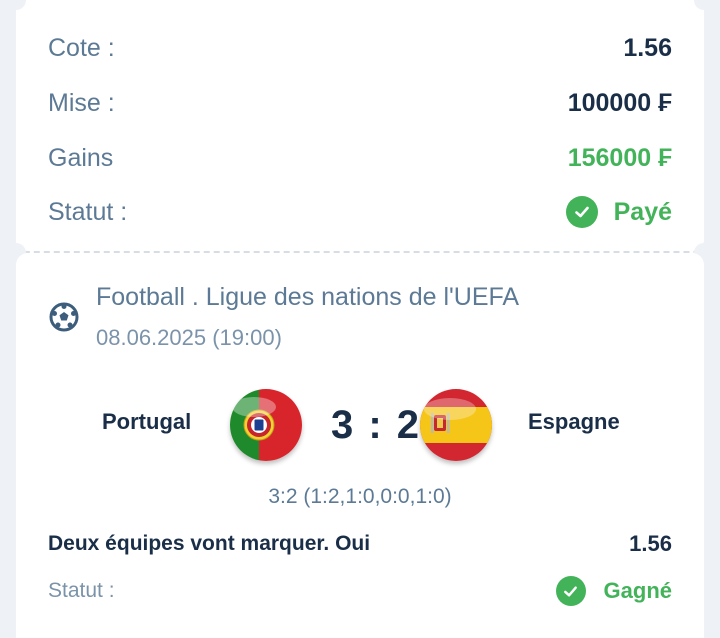 The width and height of the screenshot is (720, 638). What do you see at coordinates (189, 337) in the screenshot?
I see `event-date: 08.06.2025 (19:00)` at bounding box center [189, 337].